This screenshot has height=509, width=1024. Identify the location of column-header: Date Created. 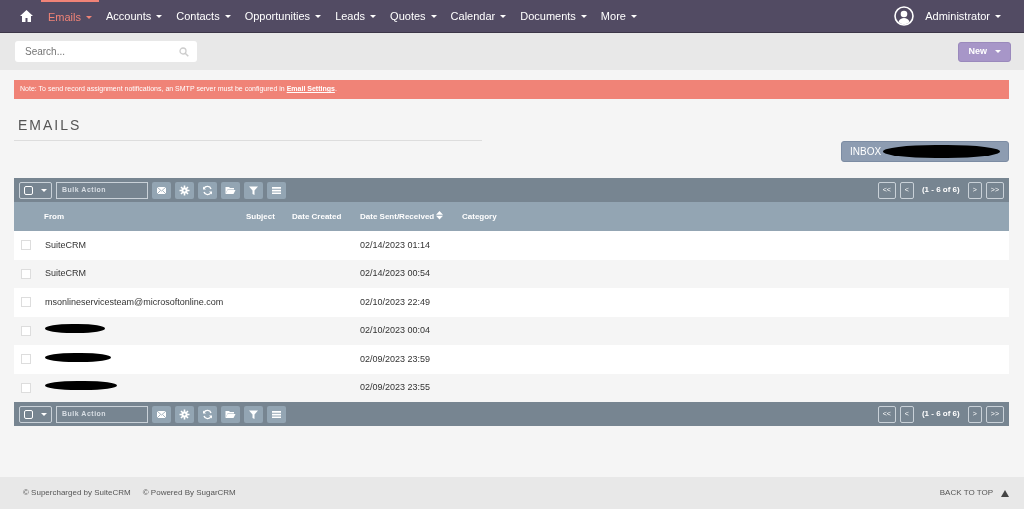
(325, 216).